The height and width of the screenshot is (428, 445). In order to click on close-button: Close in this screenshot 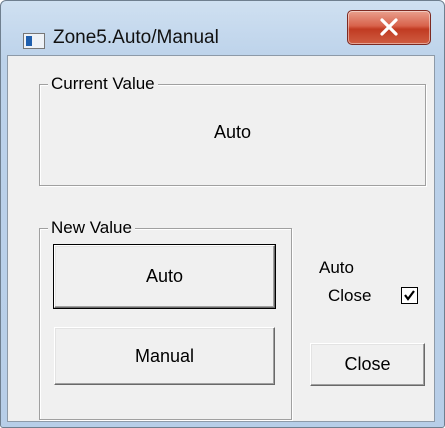, I will do `click(367, 364)`.